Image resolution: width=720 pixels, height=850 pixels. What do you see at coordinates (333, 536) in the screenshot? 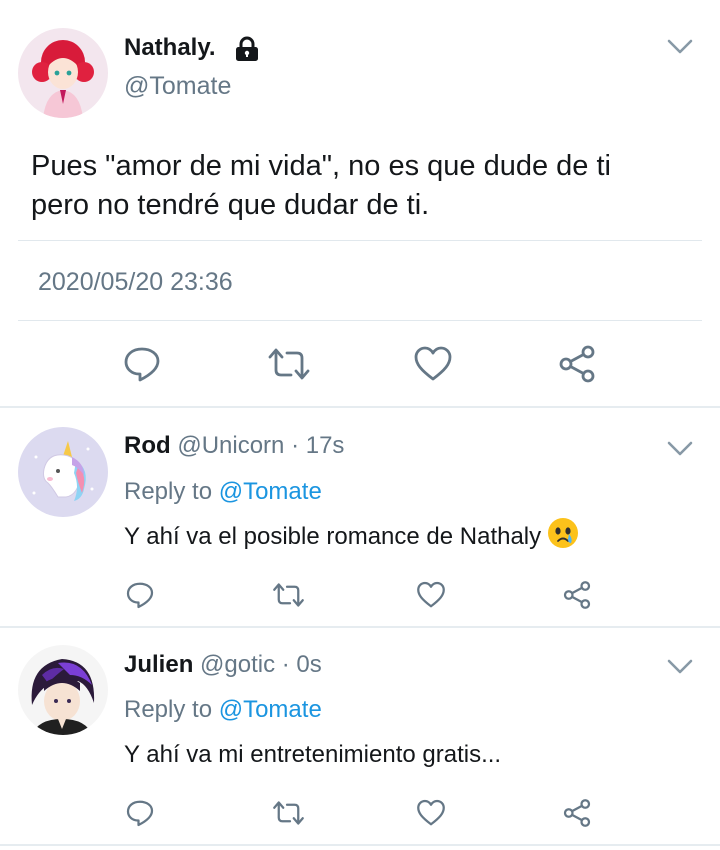
I see `reply-text-body: Y ahí va el posible romance de Nathaly` at bounding box center [333, 536].